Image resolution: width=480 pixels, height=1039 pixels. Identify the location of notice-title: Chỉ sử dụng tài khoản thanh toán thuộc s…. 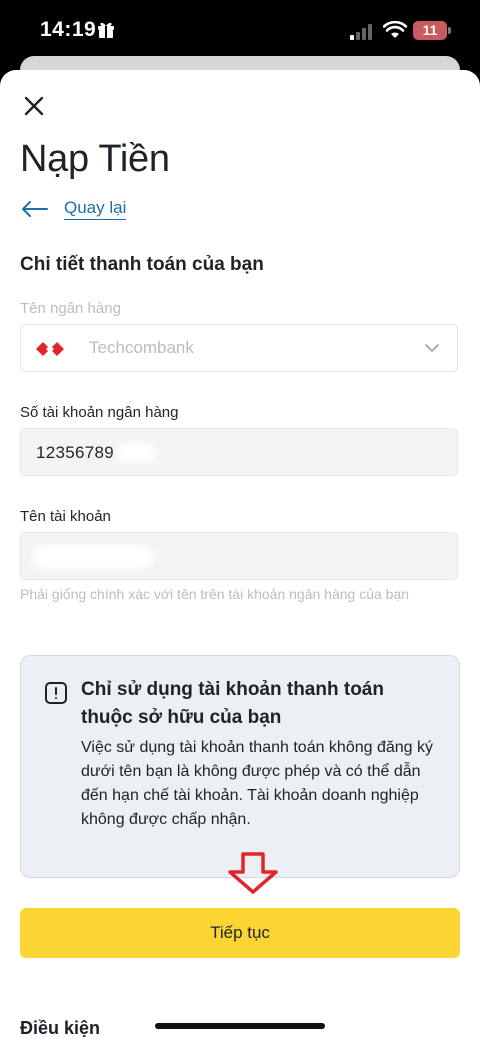
(232, 703).